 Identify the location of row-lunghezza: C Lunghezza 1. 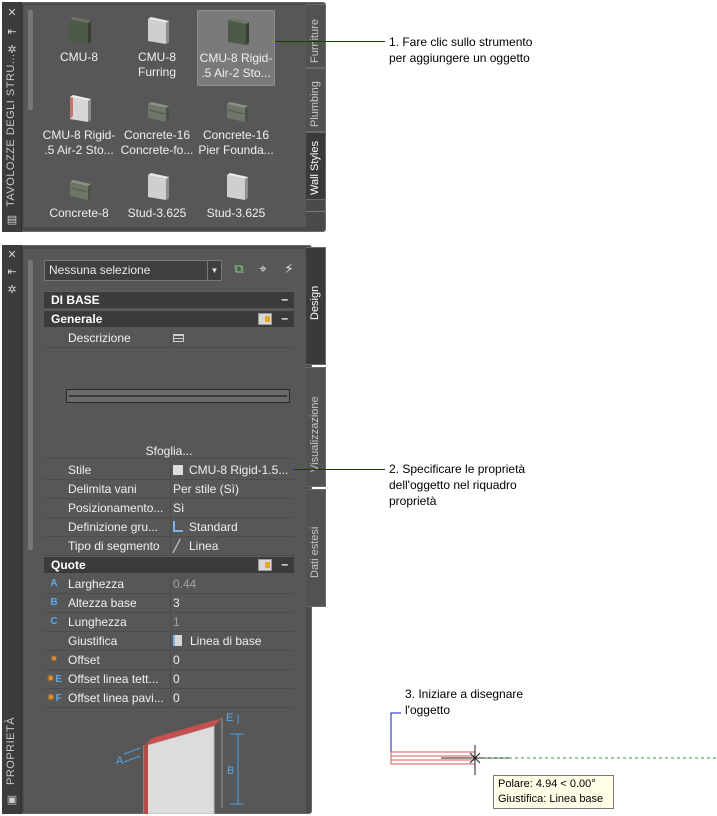
(169, 622).